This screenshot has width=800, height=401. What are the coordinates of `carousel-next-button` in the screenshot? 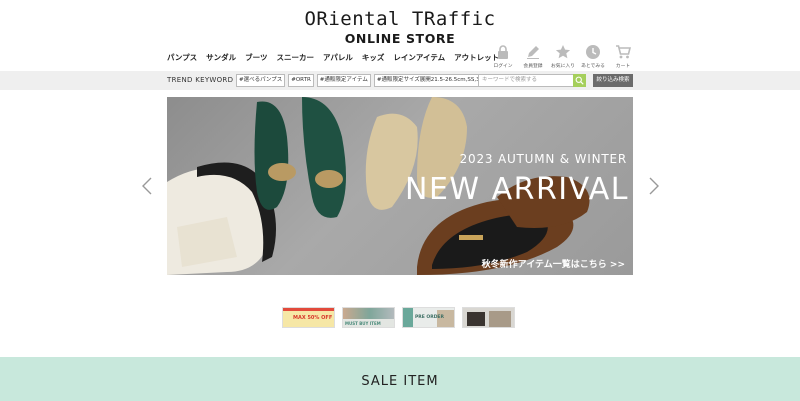 It's located at (654, 186).